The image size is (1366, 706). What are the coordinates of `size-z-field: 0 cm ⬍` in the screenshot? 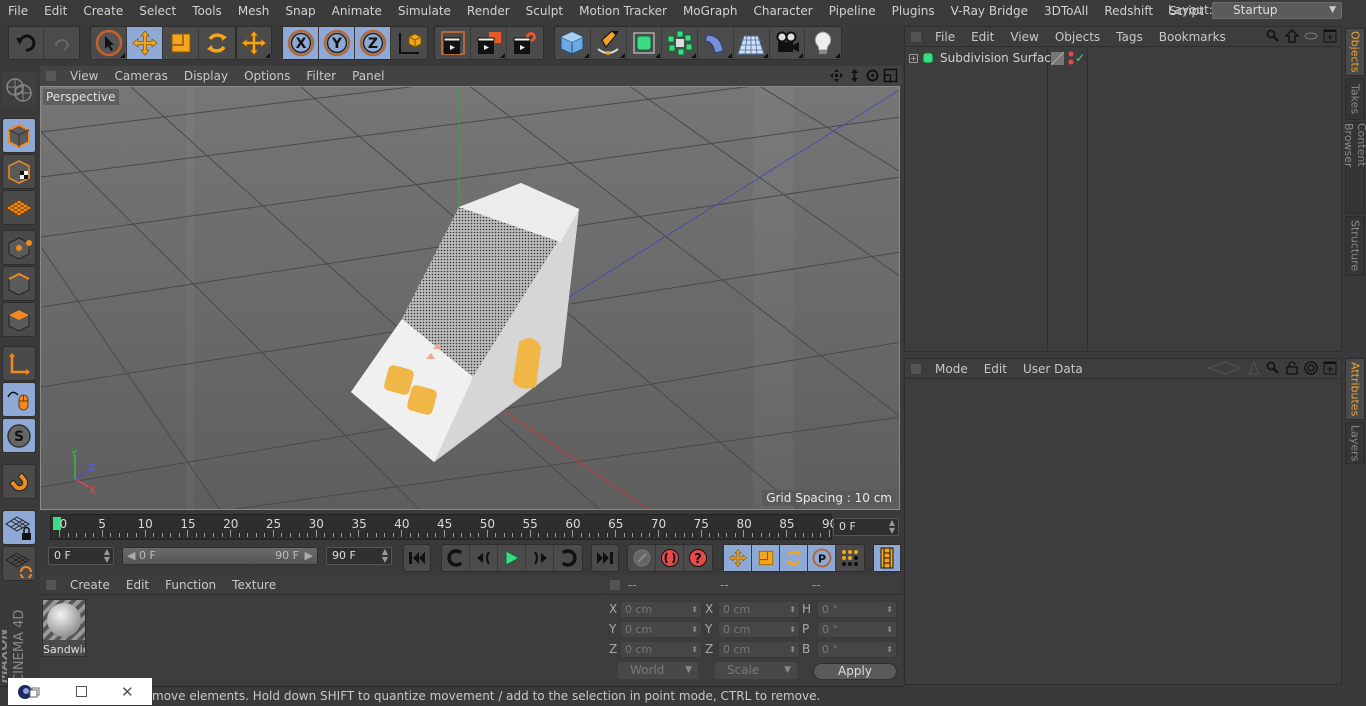 It's located at (759, 649).